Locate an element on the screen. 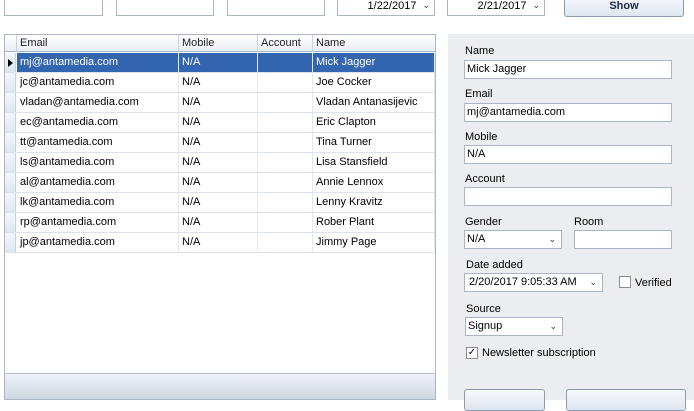 The height and width of the screenshot is (411, 694). cell-email: rp@antamedia.com is located at coordinates (98, 222).